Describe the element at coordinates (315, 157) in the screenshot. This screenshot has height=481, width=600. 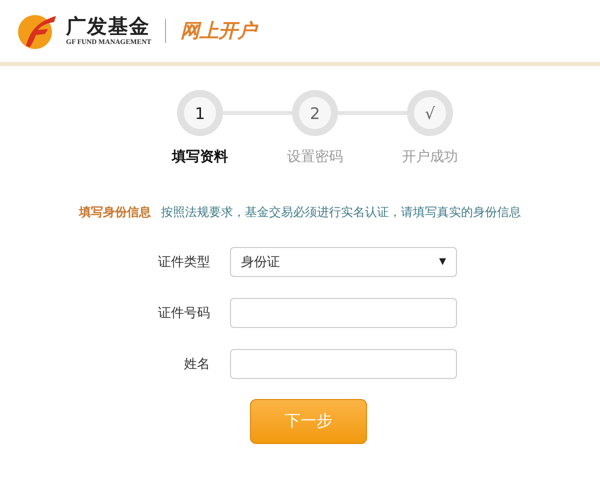
I see `step-label: 设置密码` at that location.